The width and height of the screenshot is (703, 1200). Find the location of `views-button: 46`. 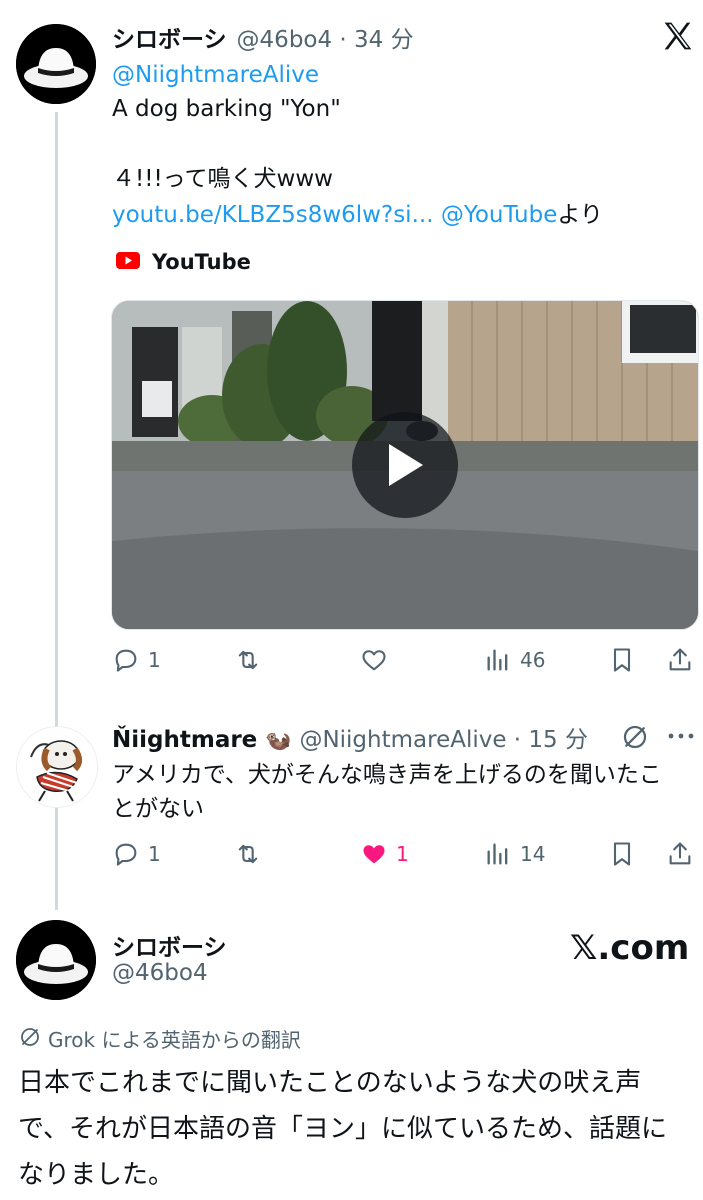

views-button: 46 is located at coordinates (514, 660).